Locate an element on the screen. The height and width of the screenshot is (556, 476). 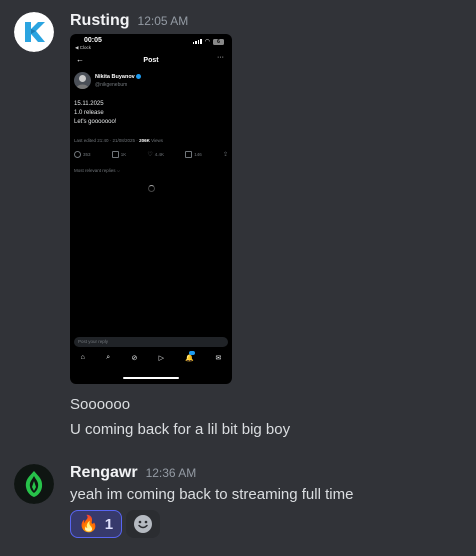
message-header: Rusting 12:05 AM is located at coordinates (129, 21).